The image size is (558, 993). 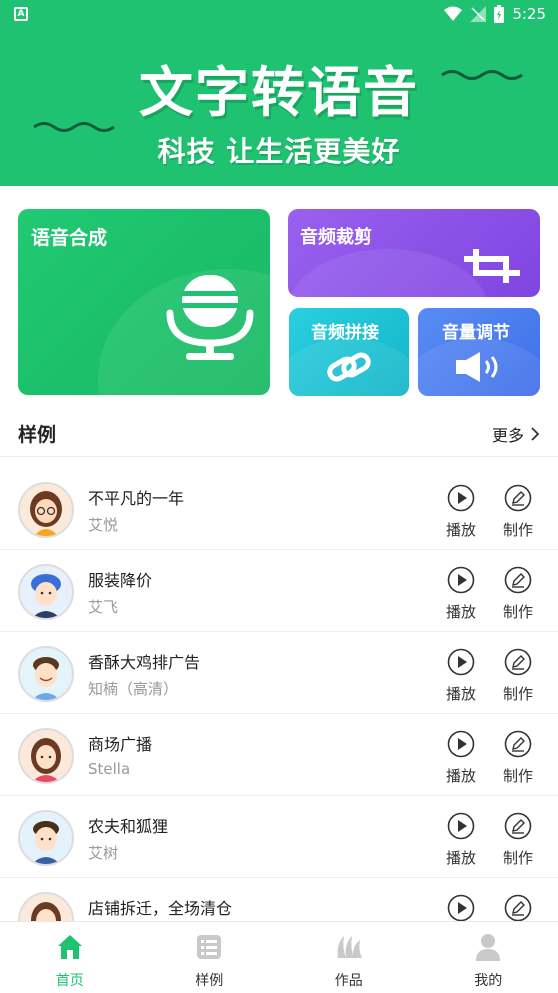 I want to click on tab-label: 作品, so click(x=349, y=980).